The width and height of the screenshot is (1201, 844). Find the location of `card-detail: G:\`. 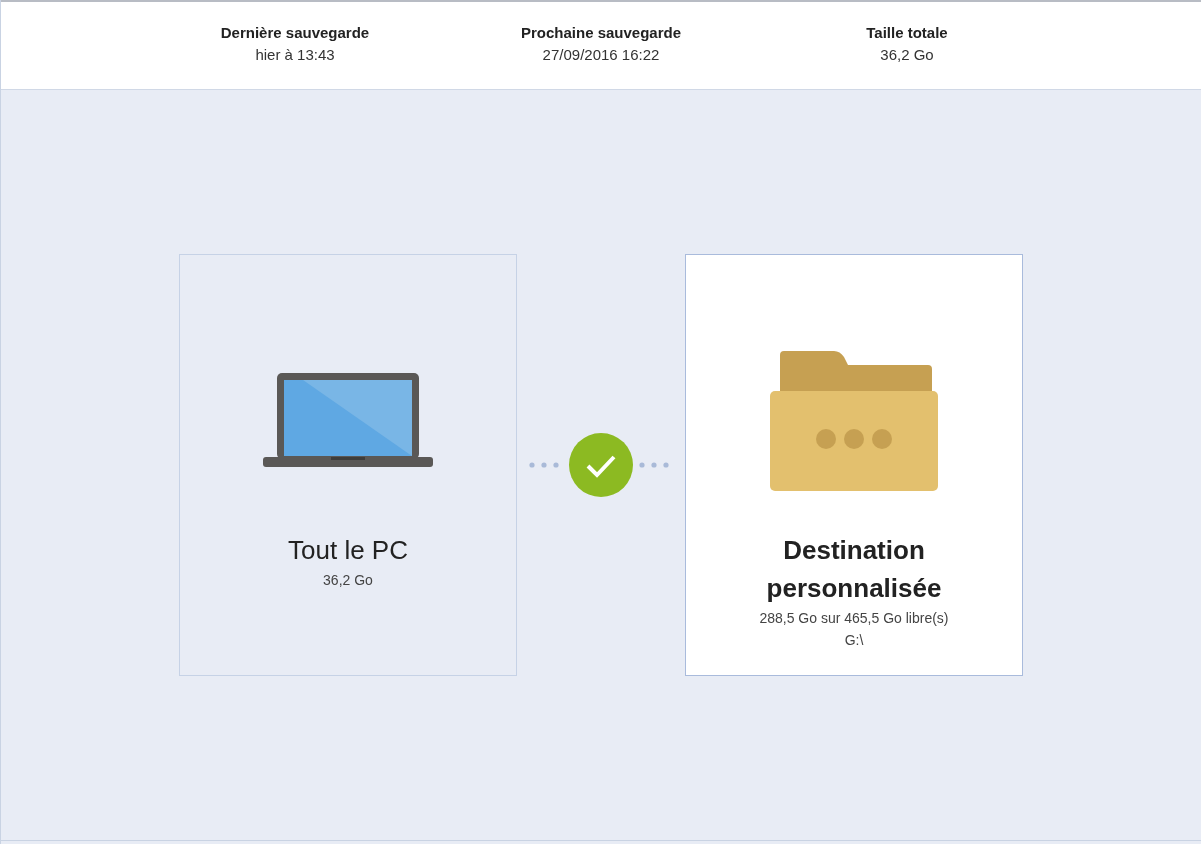

card-detail: G:\ is located at coordinates (854, 640).